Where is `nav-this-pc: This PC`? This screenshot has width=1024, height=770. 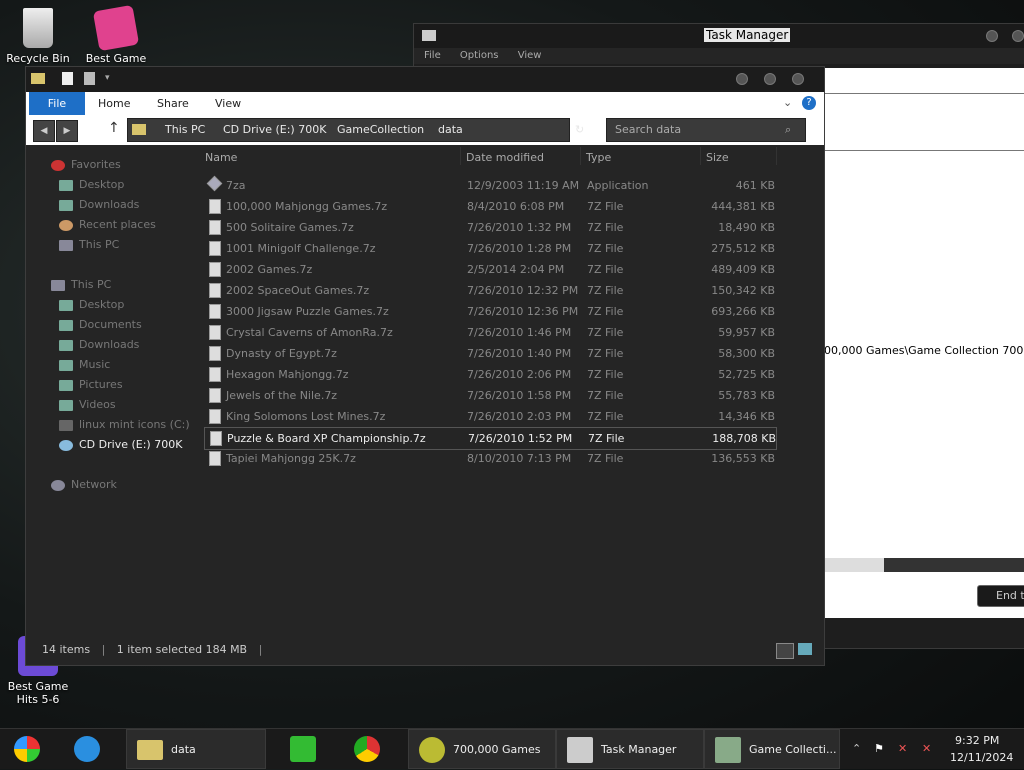
nav-this-pc: This PC is located at coordinates (81, 285).